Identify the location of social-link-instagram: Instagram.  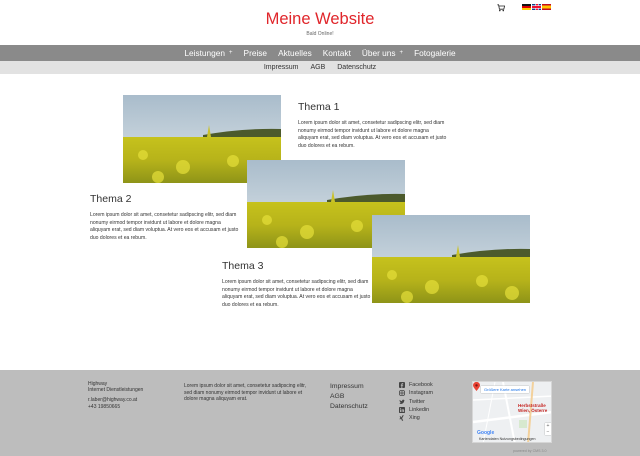
(416, 393).